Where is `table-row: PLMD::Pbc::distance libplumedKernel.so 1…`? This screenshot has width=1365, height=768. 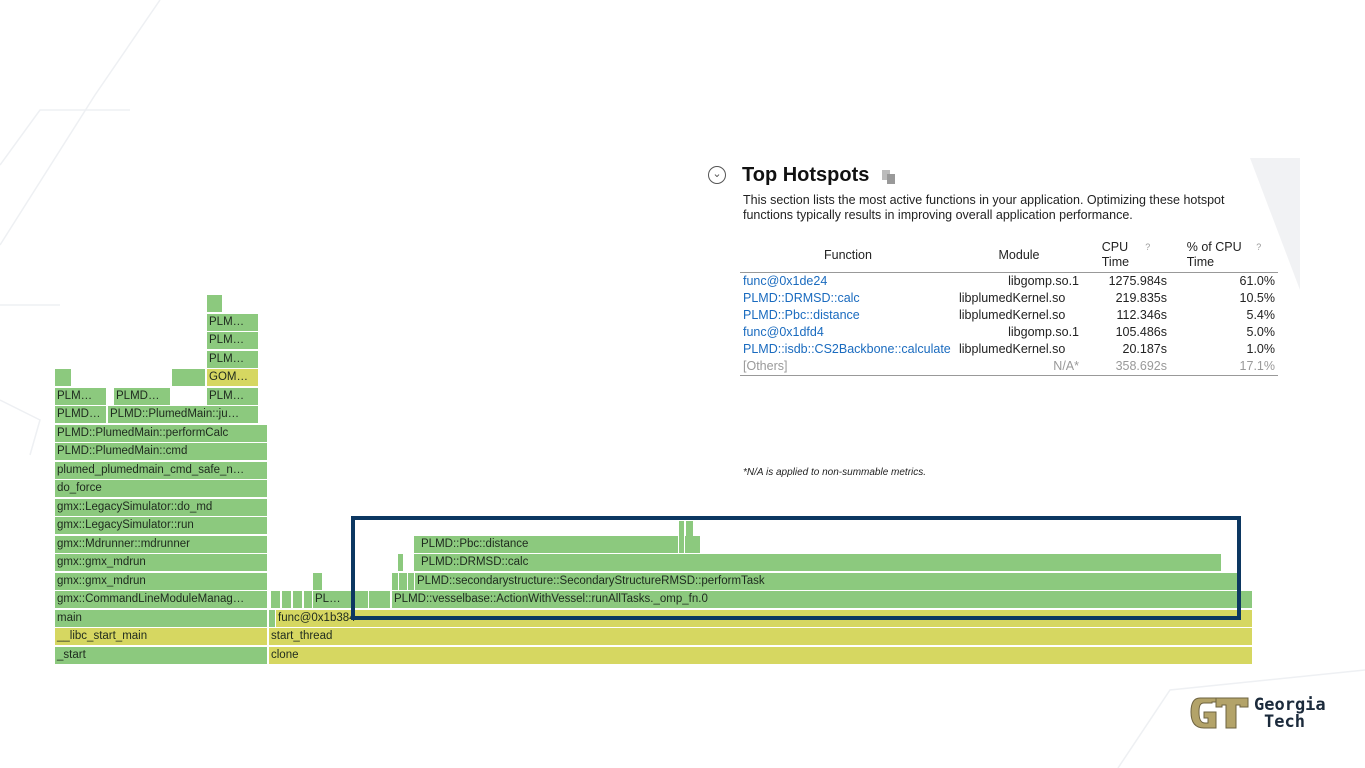 table-row: PLMD::Pbc::distance libplumedKernel.so 1… is located at coordinates (1009, 315).